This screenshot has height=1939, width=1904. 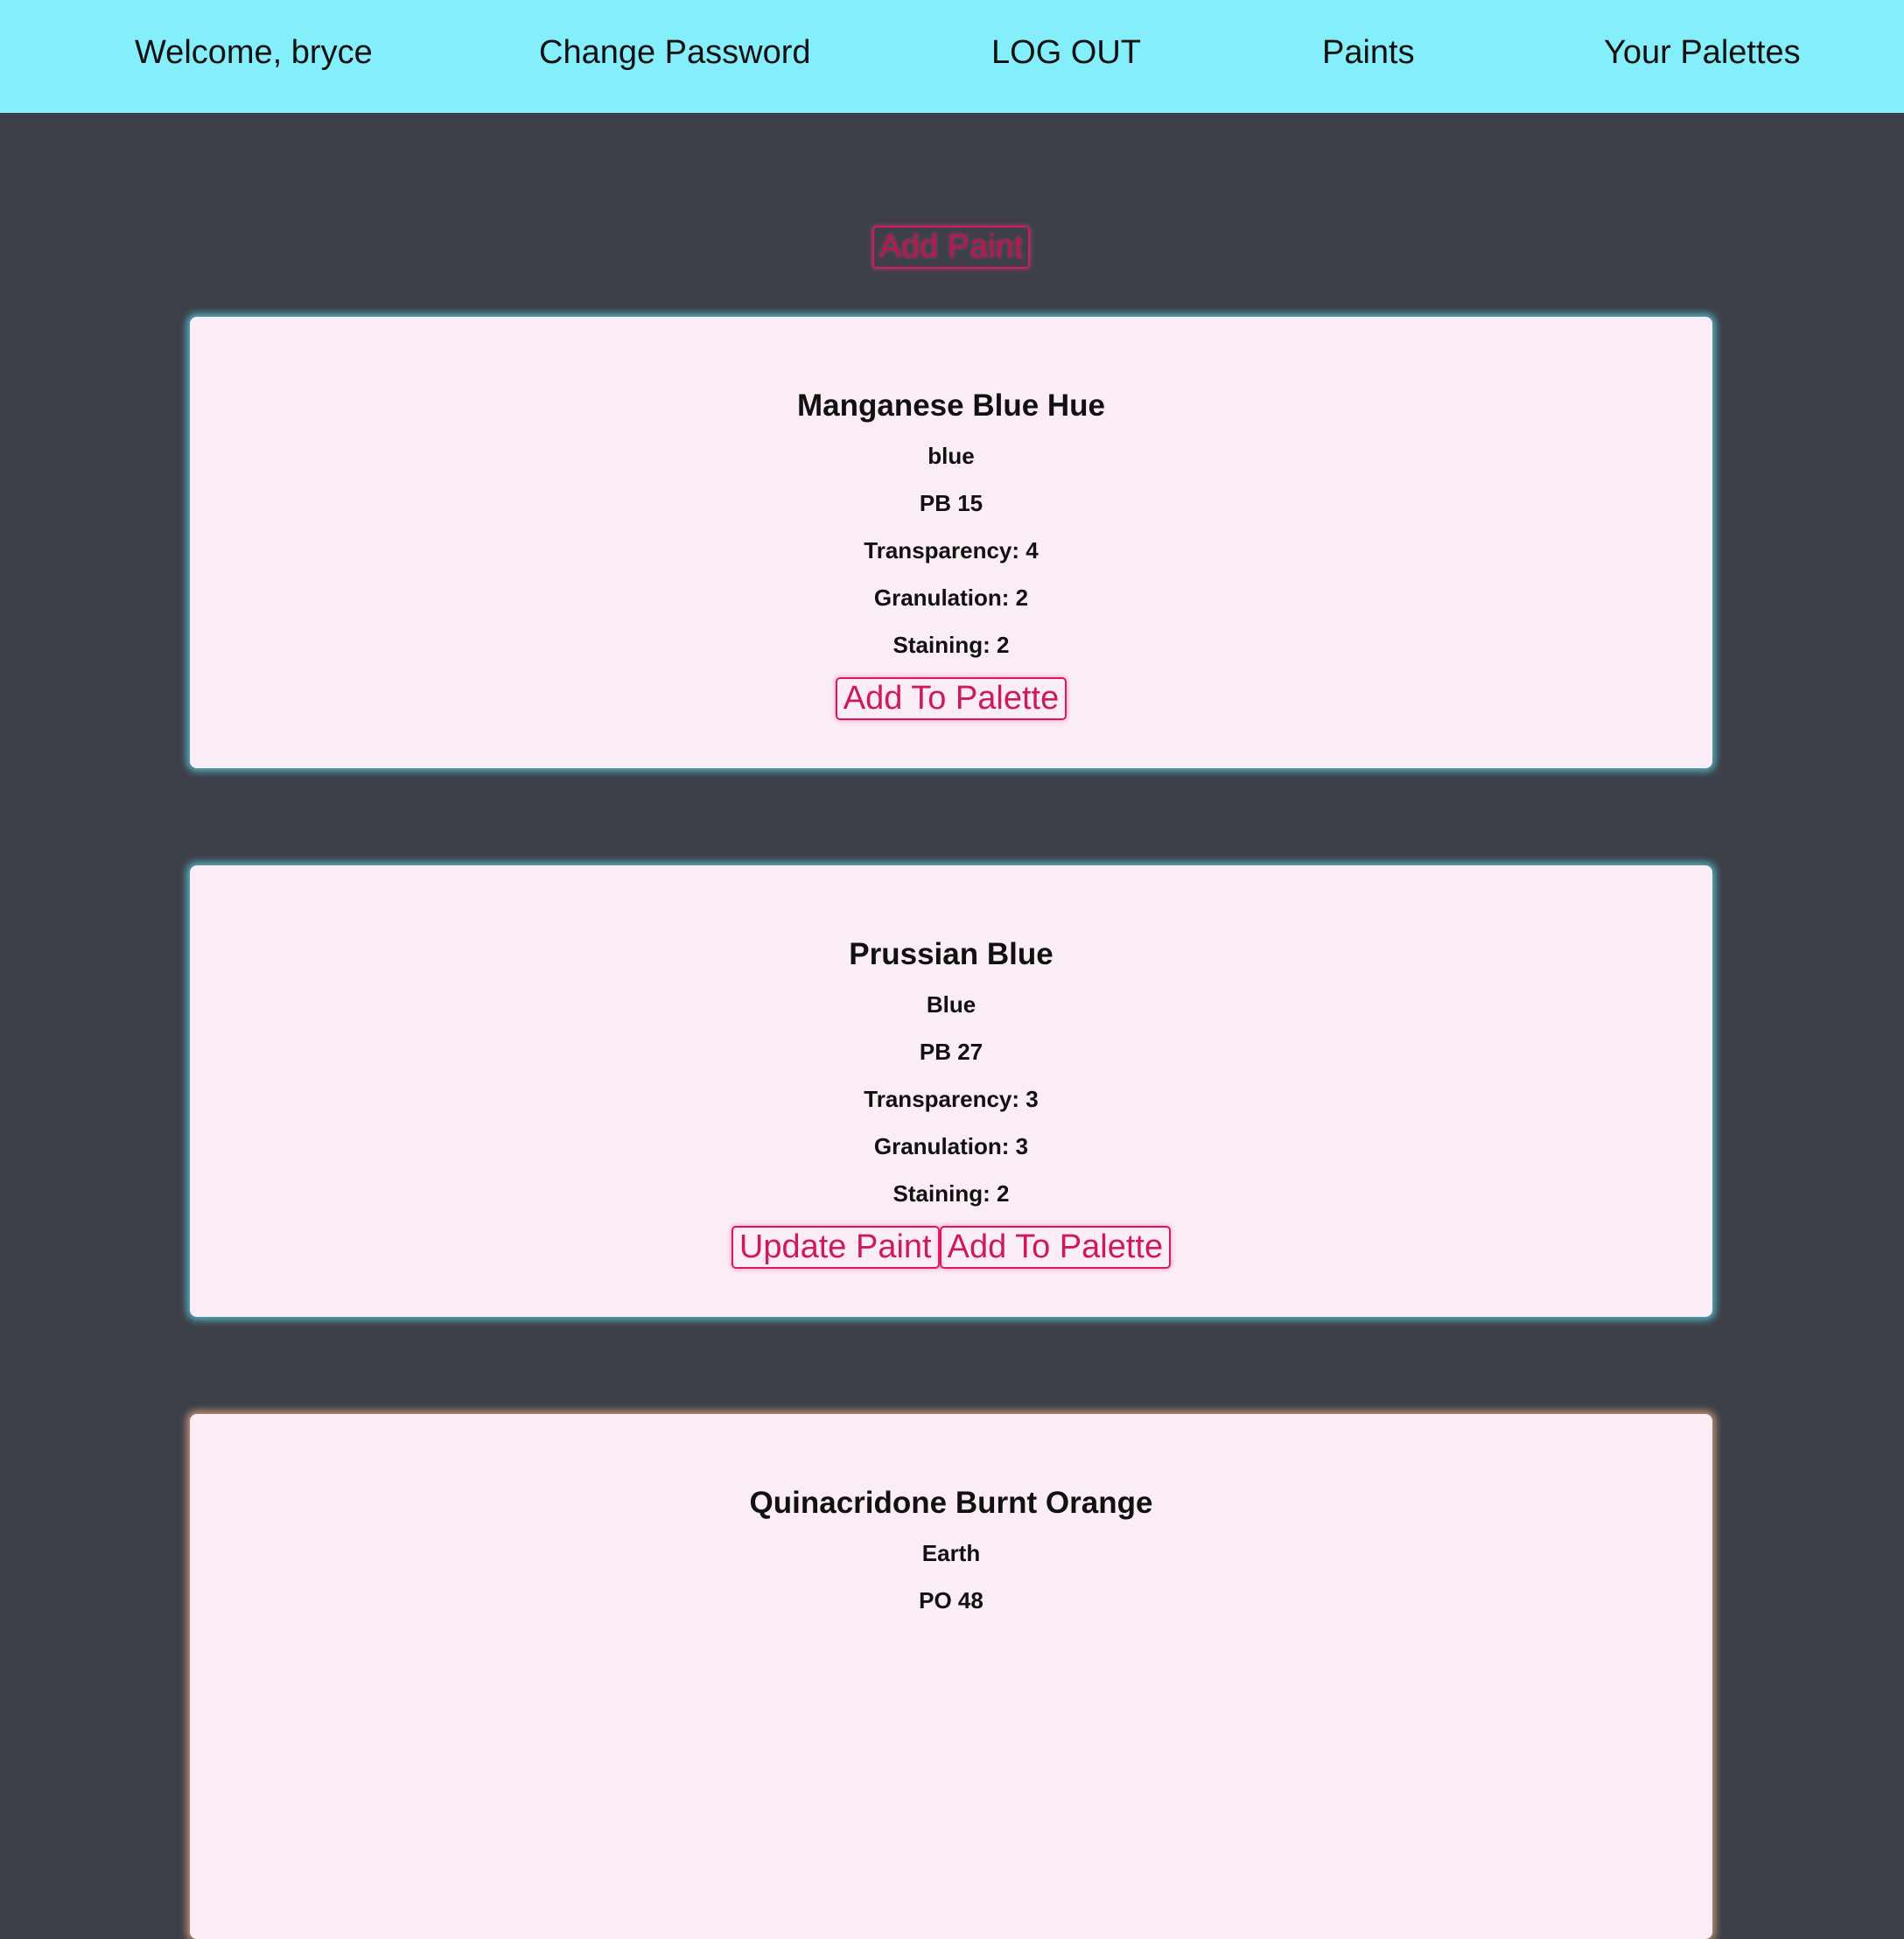 What do you see at coordinates (951, 1600) in the screenshot?
I see `paint-pigment-code: PO 48` at bounding box center [951, 1600].